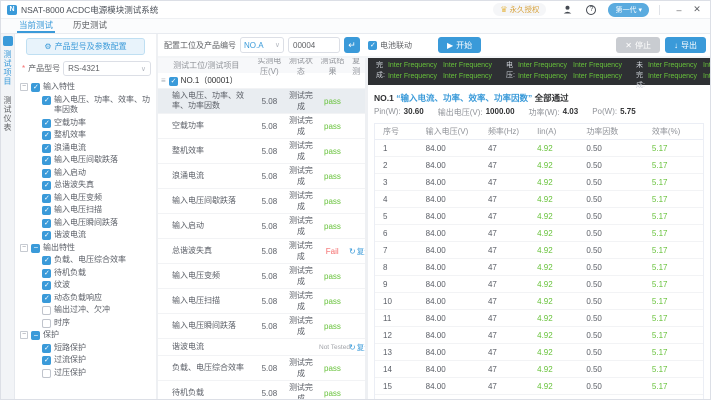 The width and height of the screenshot is (711, 400). Describe the element at coordinates (85, 105) in the screenshot. I see `tree-row: − 输入电压、功率、效率、功率因数` at that location.